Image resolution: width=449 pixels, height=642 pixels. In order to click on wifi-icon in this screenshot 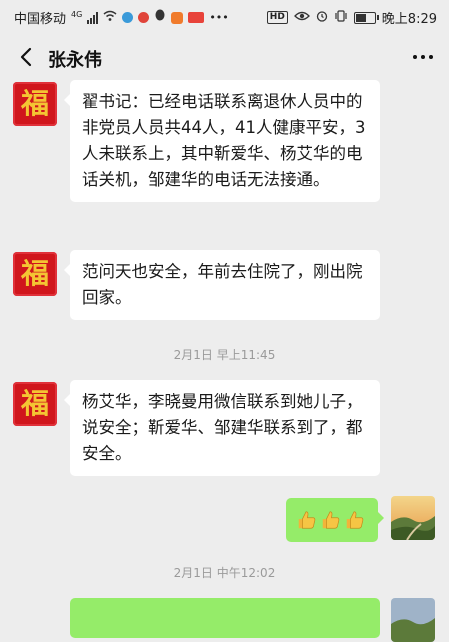, I will do `click(110, 18)`.